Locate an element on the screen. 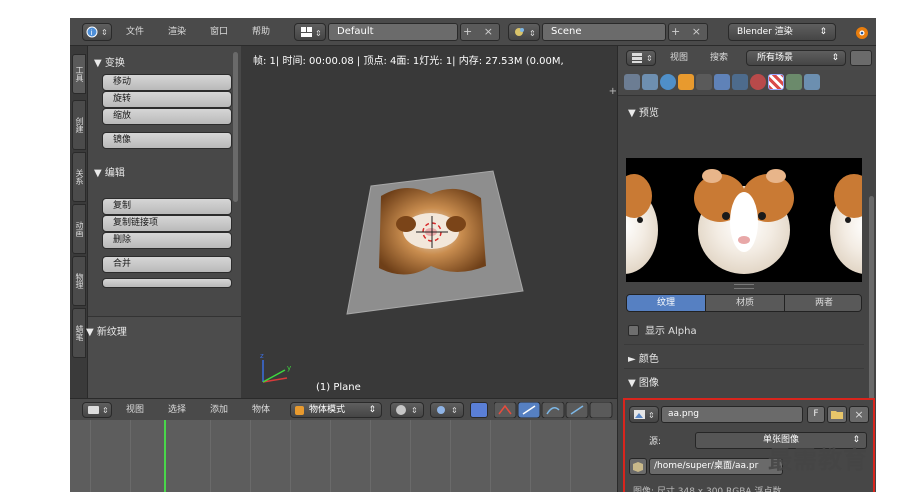  image-header: ▼ 图像 is located at coordinates (643, 381).